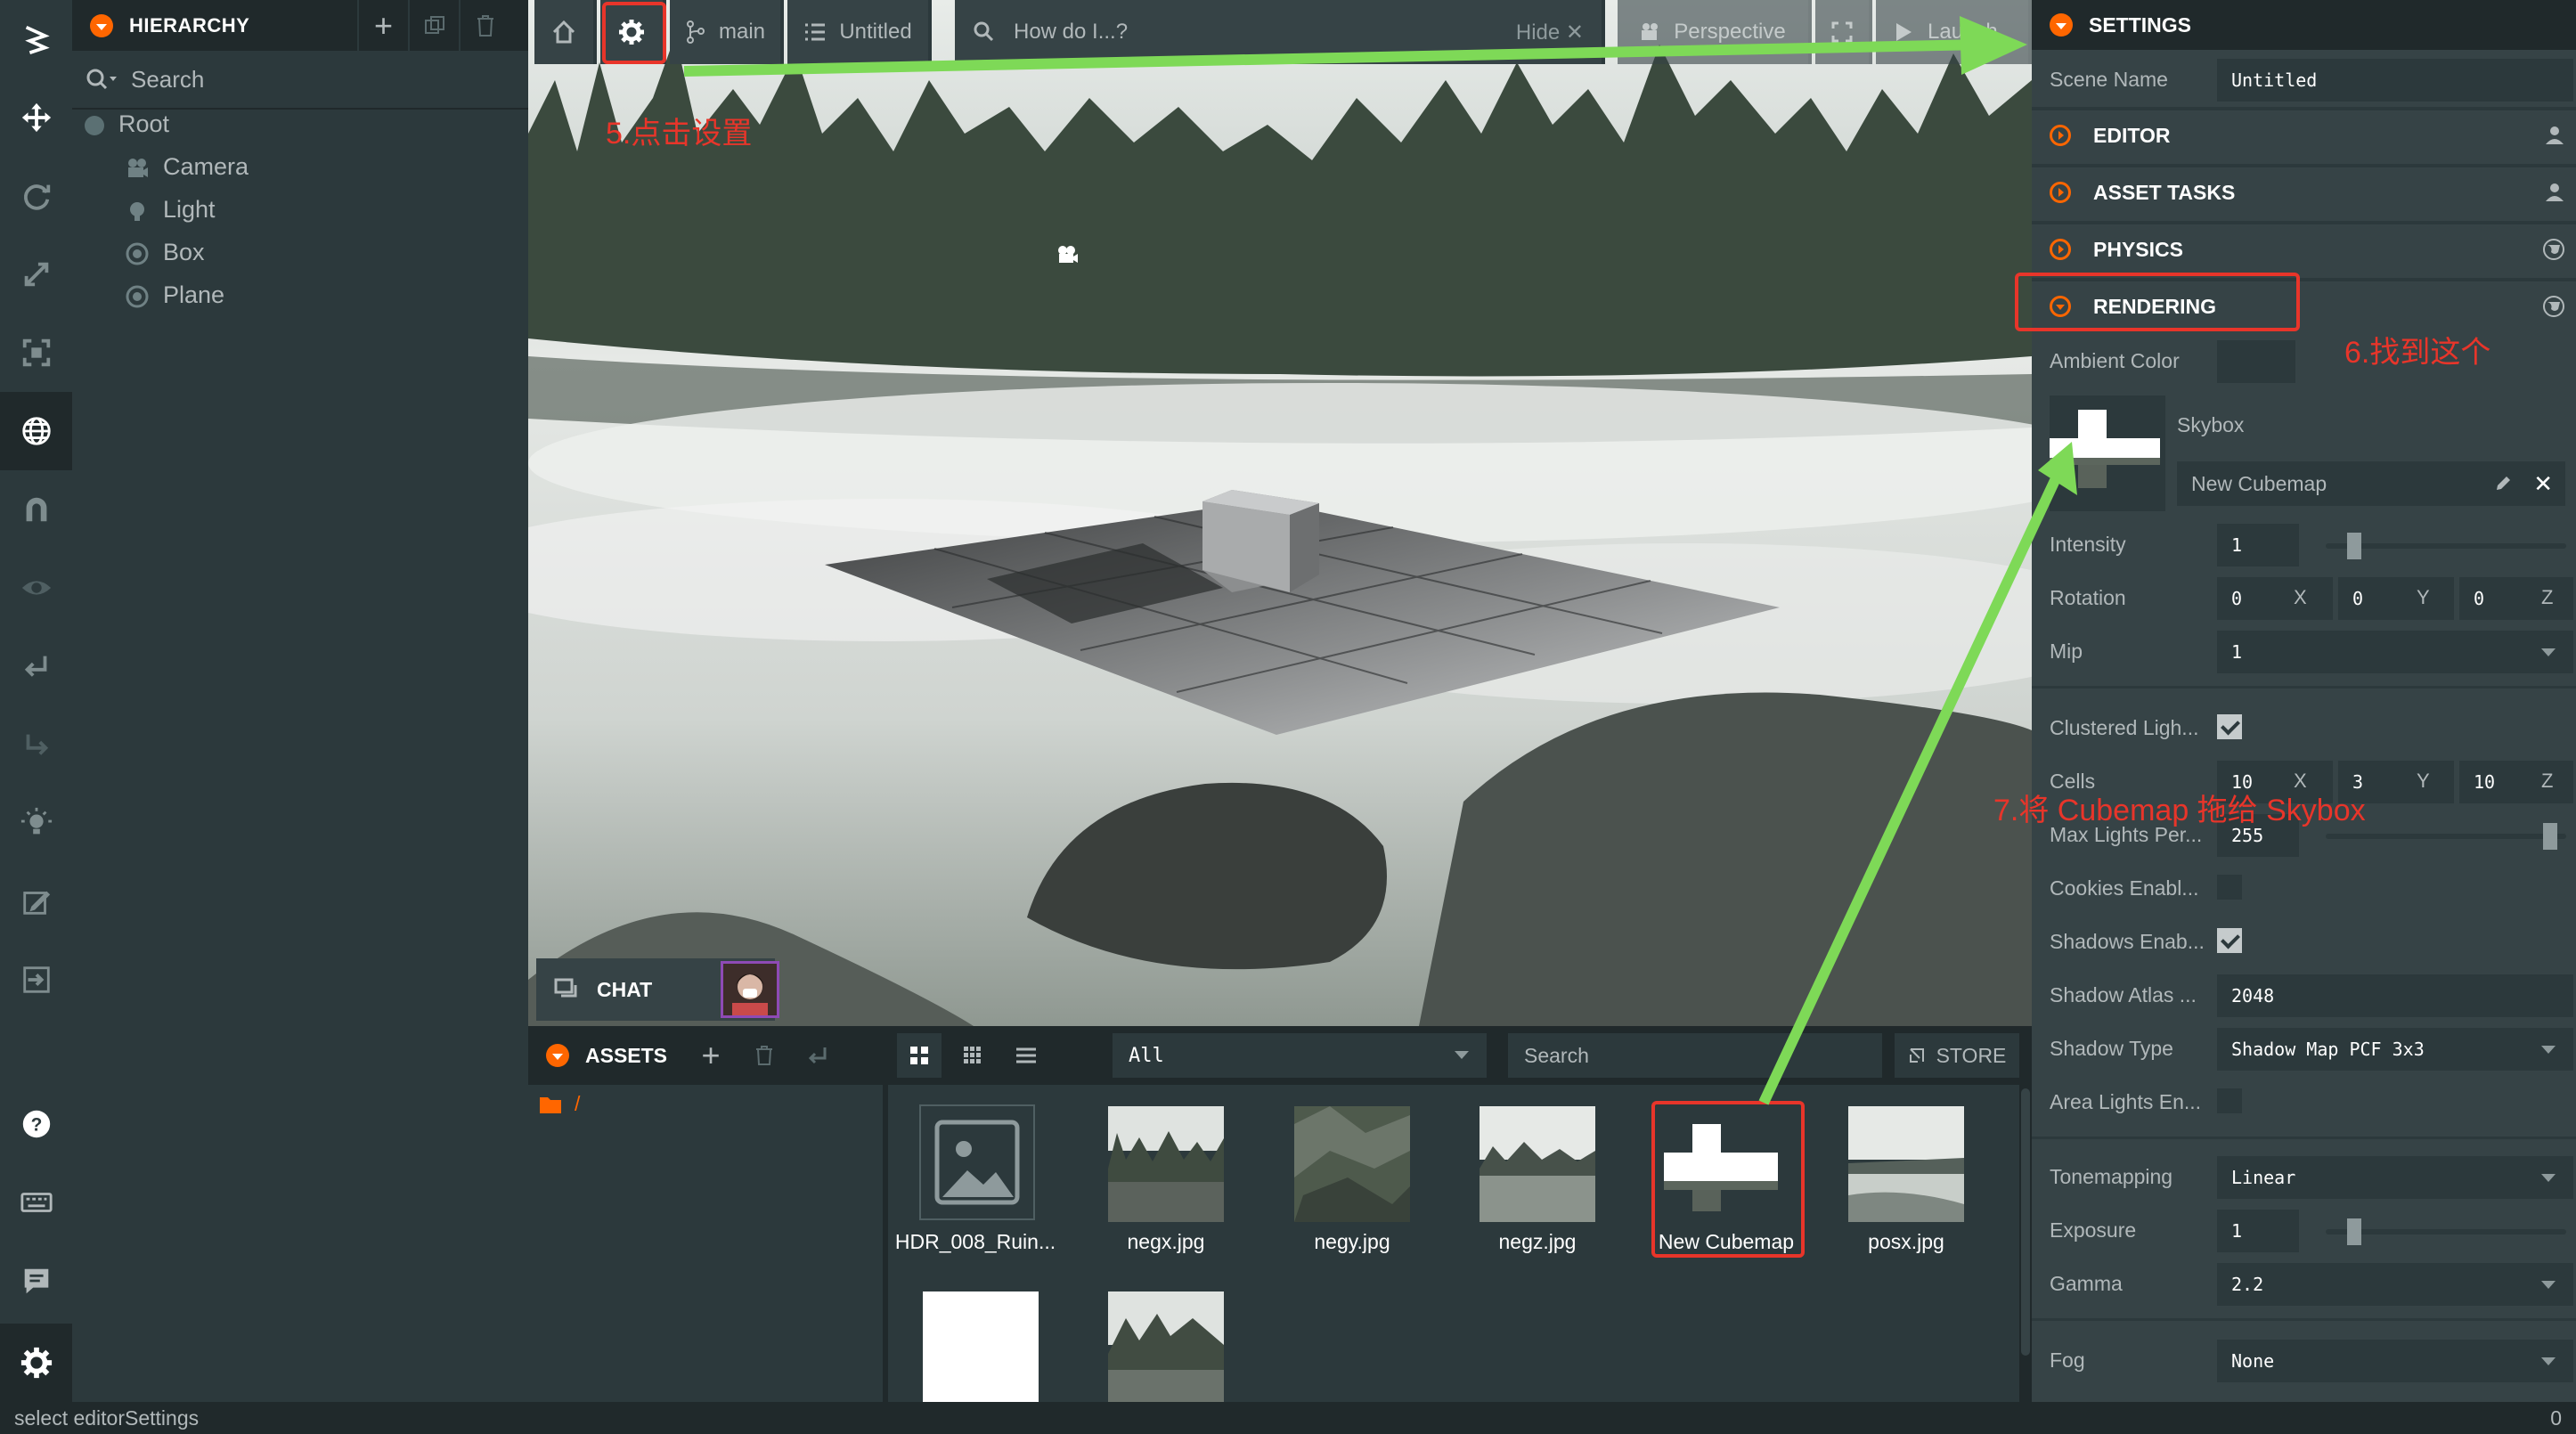 Image resolution: width=2576 pixels, height=1434 pixels. What do you see at coordinates (2109, 79) in the screenshot?
I see `scene-name-label: Scene Name` at bounding box center [2109, 79].